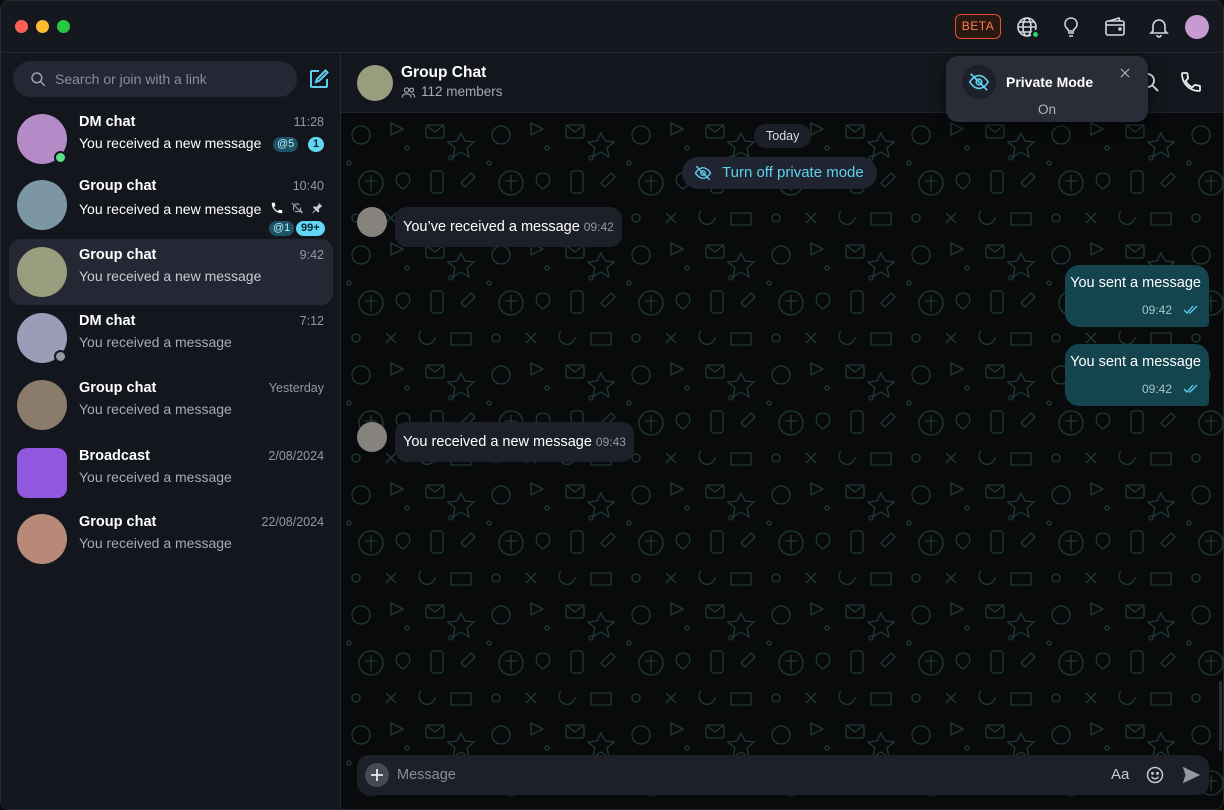 This screenshot has height=810, width=1224. Describe the element at coordinates (1050, 82) in the screenshot. I see `private-mode-title: Private Mode` at that location.